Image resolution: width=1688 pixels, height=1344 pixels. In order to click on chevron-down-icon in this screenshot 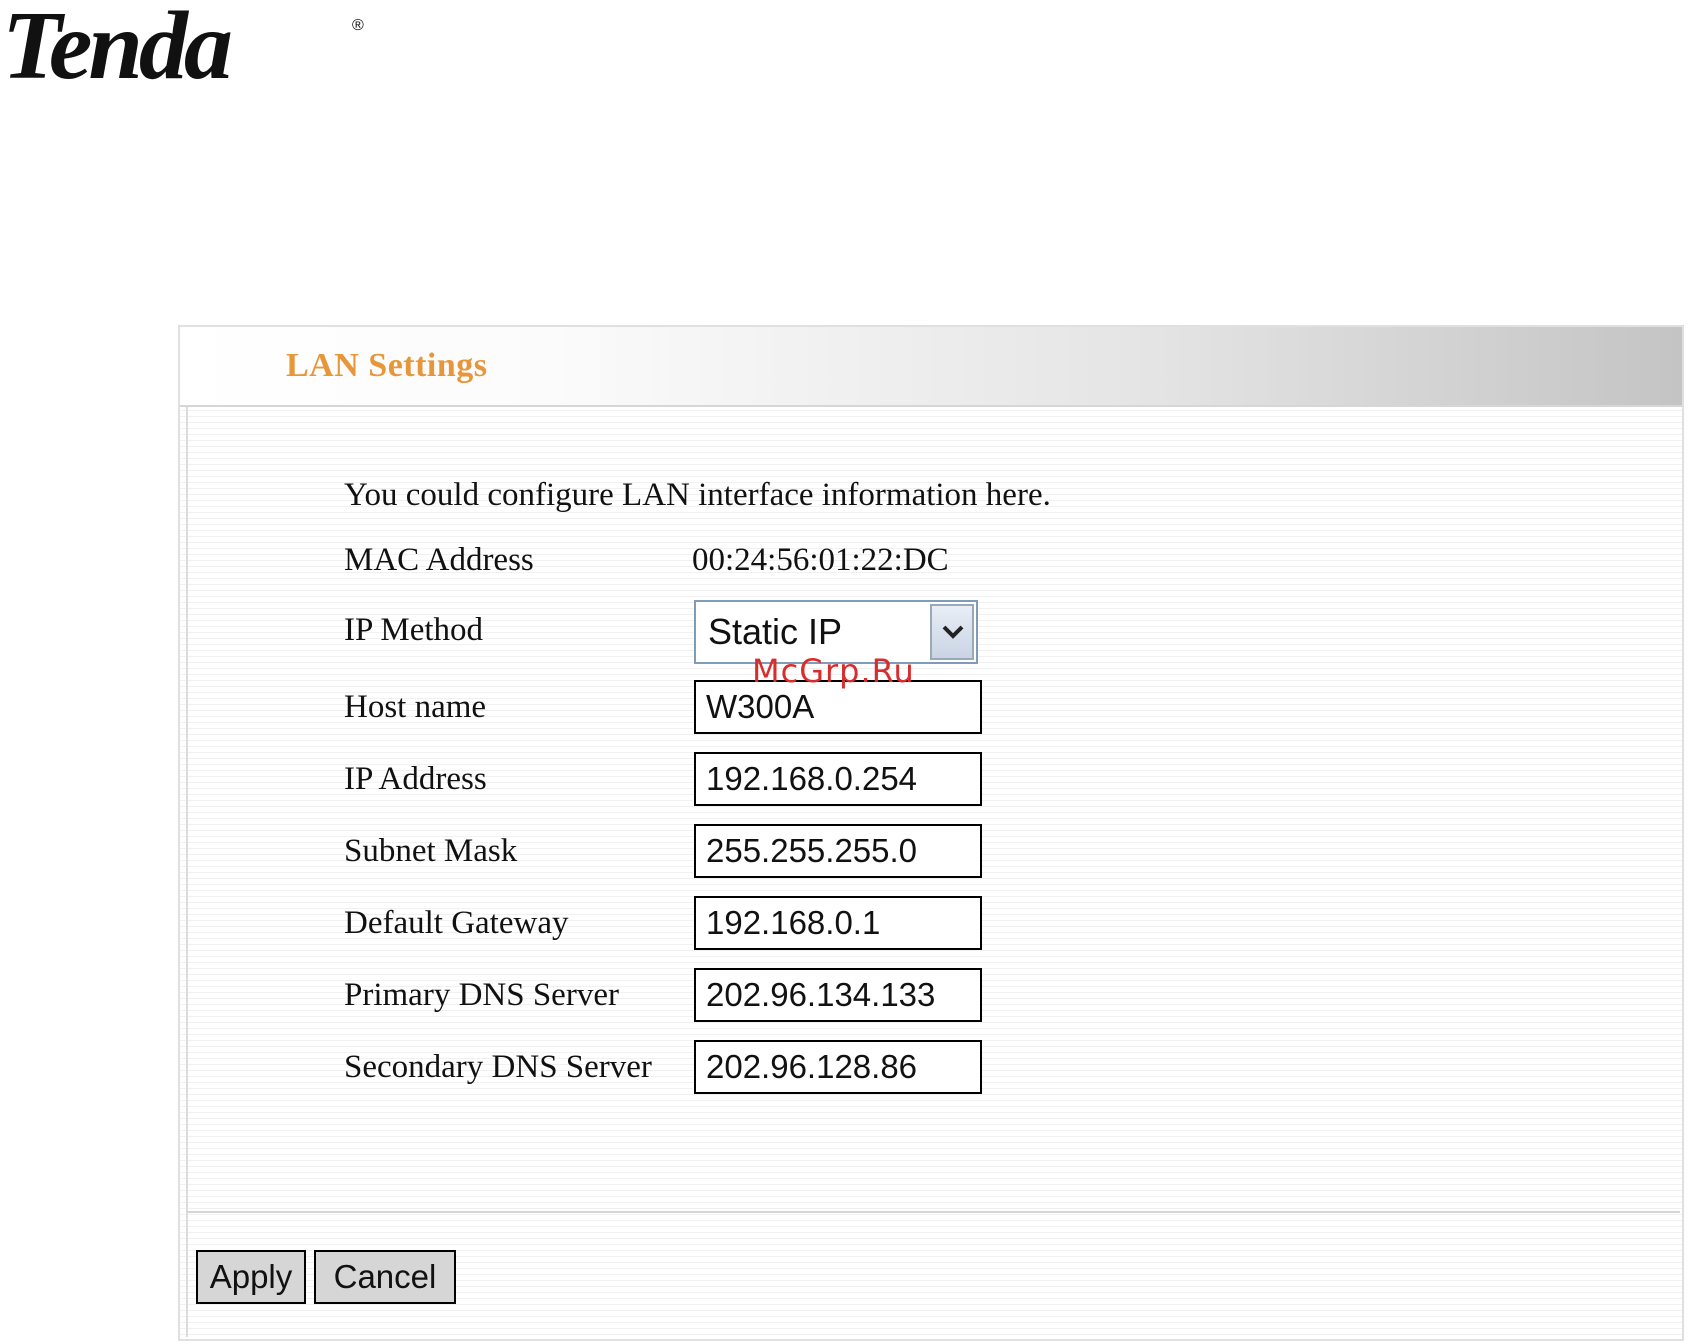, I will do `click(953, 632)`.